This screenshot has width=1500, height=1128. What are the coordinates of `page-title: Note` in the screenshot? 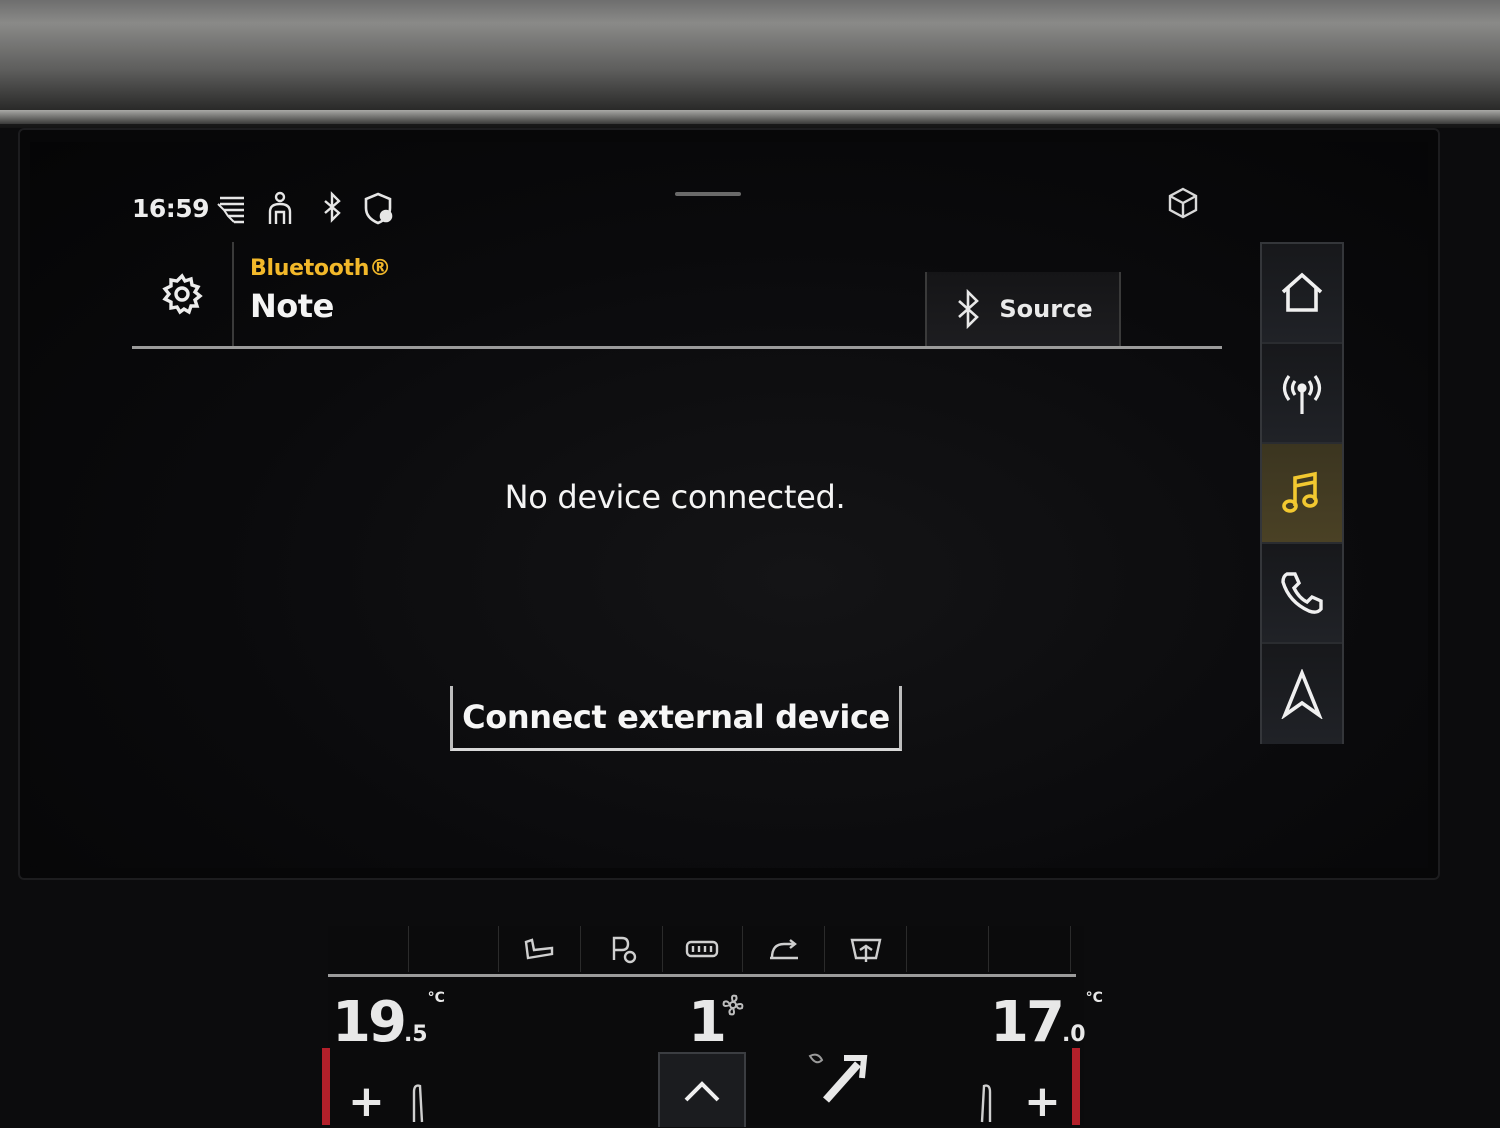 It's located at (292, 306).